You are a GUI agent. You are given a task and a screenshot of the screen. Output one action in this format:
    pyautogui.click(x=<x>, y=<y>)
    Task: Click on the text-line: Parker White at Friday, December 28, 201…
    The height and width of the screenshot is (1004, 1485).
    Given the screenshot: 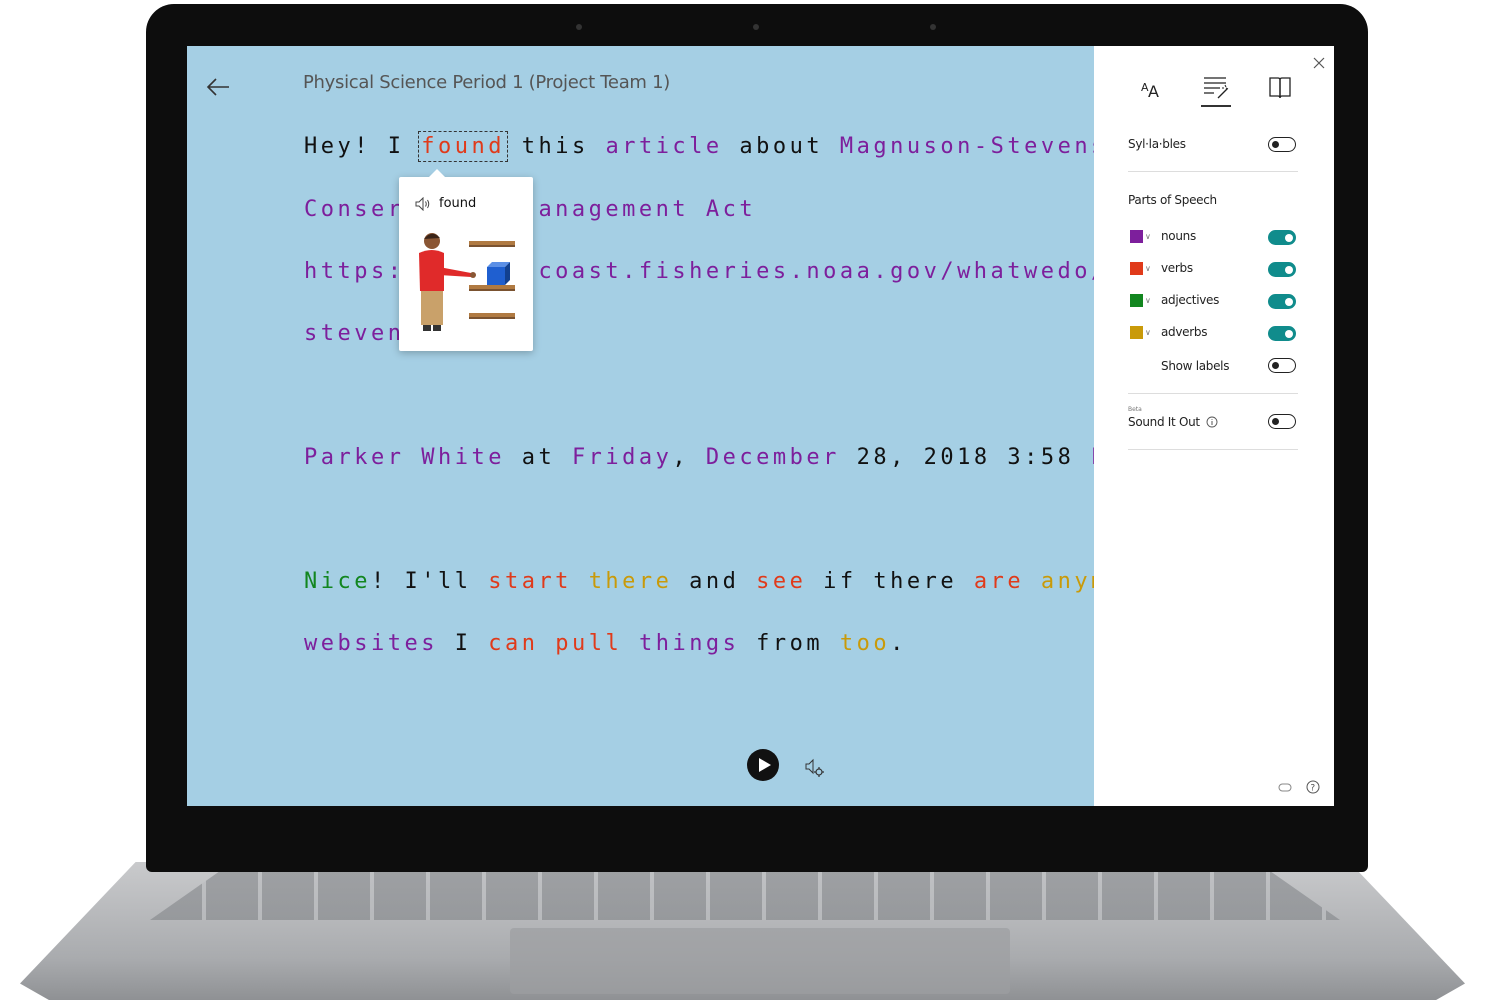 What is the action you would take?
    pyautogui.click(x=699, y=457)
    